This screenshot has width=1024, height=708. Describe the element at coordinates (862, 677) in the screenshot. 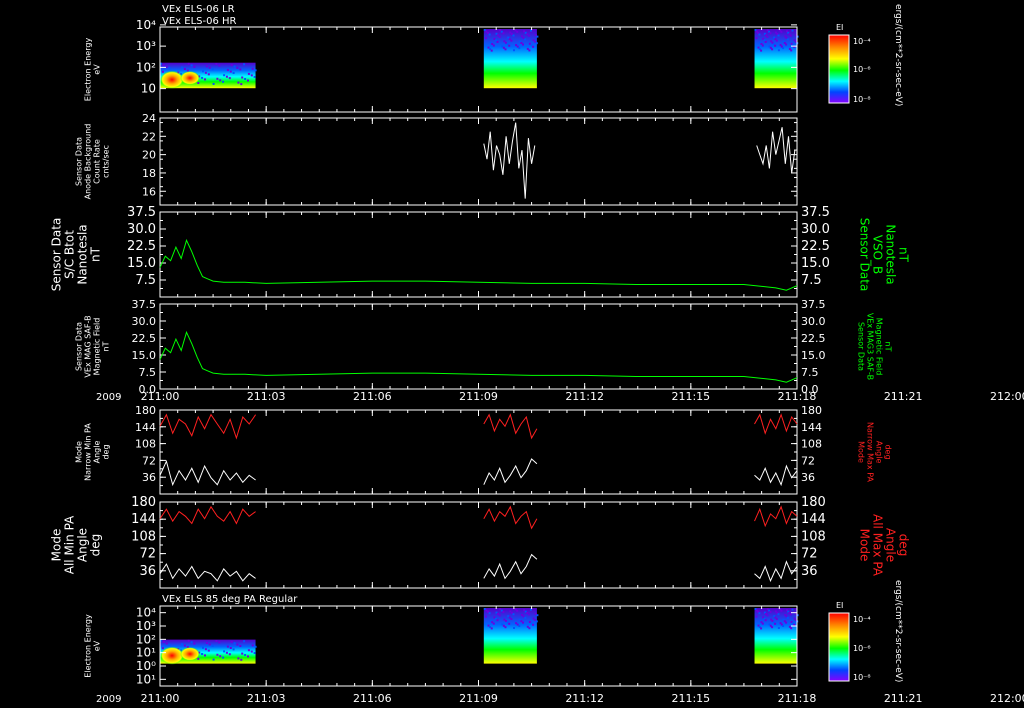

I see `colorbar-bottom-tick-3: 10⁻⁸` at that location.